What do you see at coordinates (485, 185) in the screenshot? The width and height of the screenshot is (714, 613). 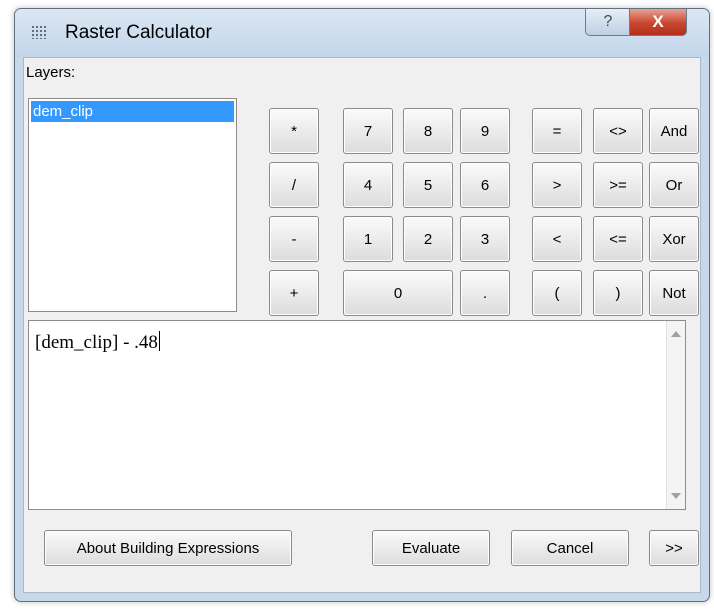 I see `digit-6-button: 6` at bounding box center [485, 185].